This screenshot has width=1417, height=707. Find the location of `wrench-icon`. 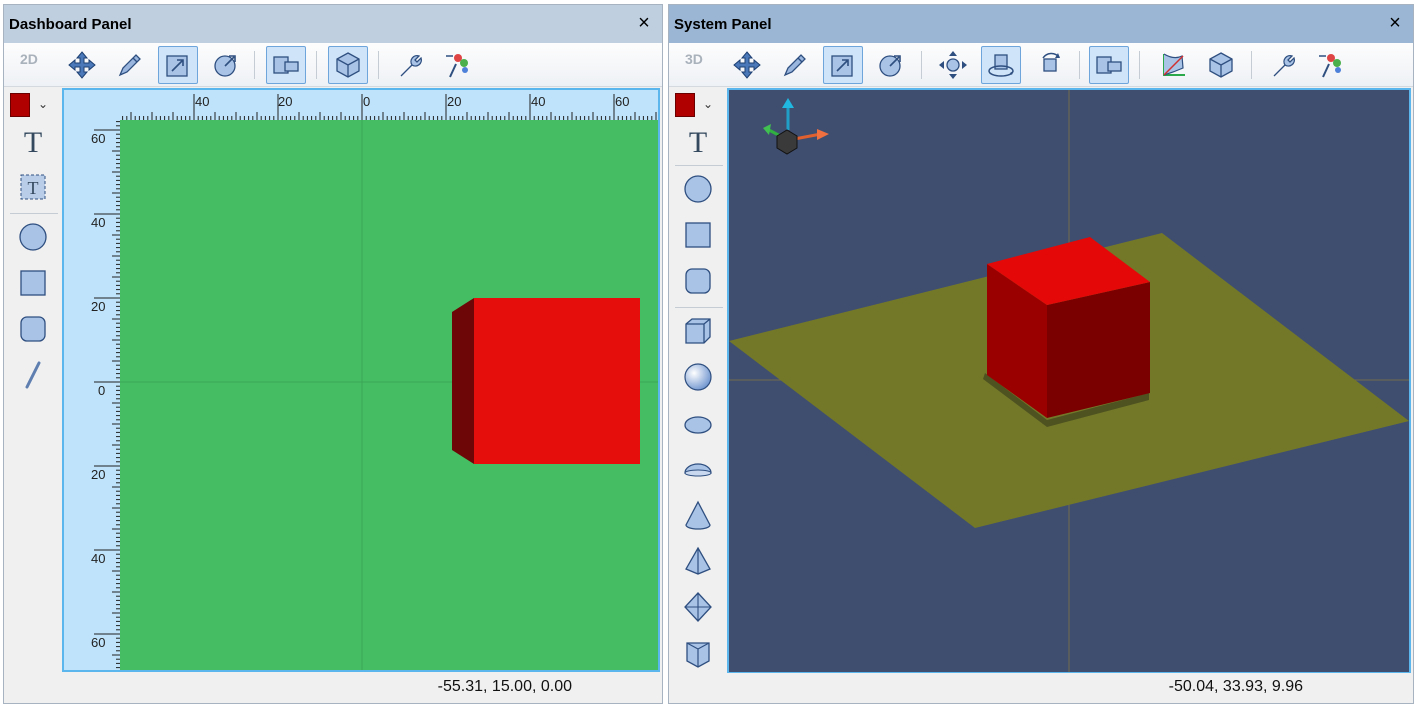

wrench-icon is located at coordinates (411, 66).